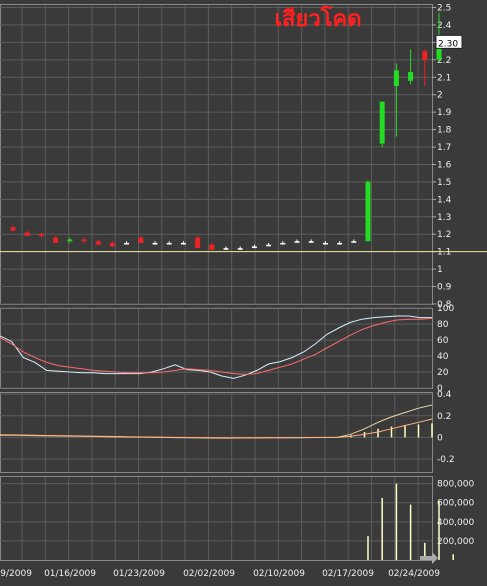 The height and width of the screenshot is (586, 487). I want to click on stoch-tick-label: 20, so click(443, 373).